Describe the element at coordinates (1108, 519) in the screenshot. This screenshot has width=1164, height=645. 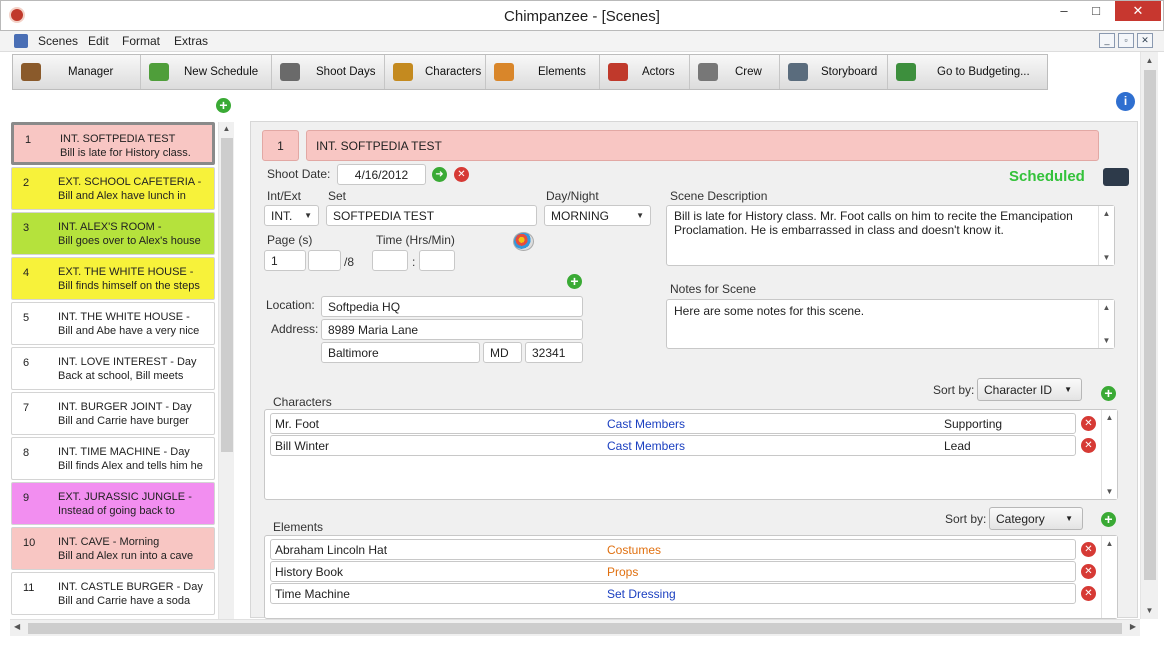
I see `add-element-button: +` at that location.